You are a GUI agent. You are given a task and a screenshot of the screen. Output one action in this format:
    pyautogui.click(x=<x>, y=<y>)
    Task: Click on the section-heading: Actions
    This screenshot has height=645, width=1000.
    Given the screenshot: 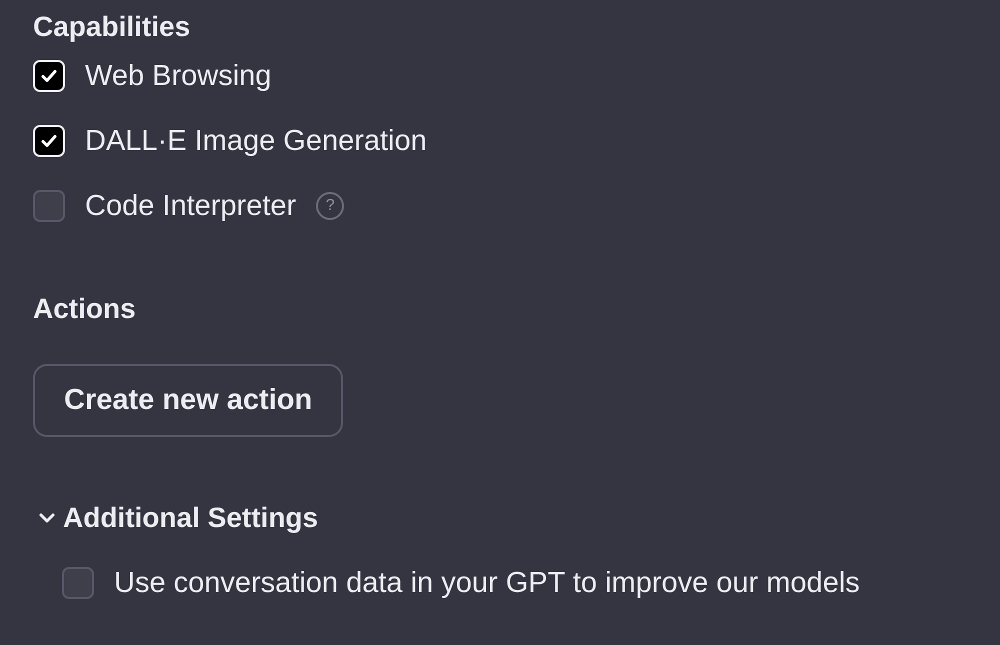 What is the action you would take?
    pyautogui.click(x=85, y=309)
    